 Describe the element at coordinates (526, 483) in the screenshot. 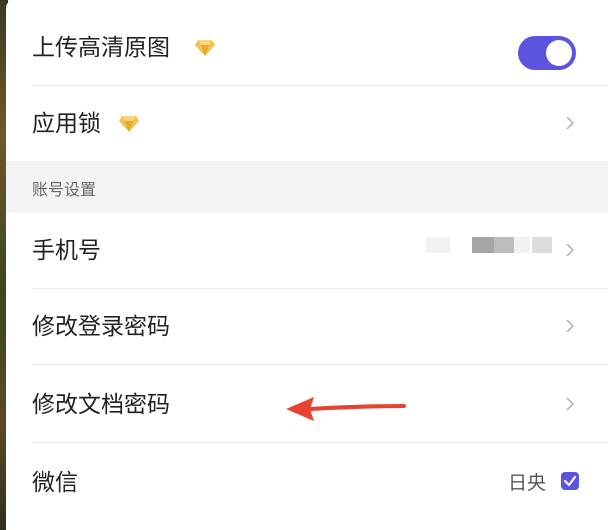

I see `wechat-account-name: 日央` at that location.